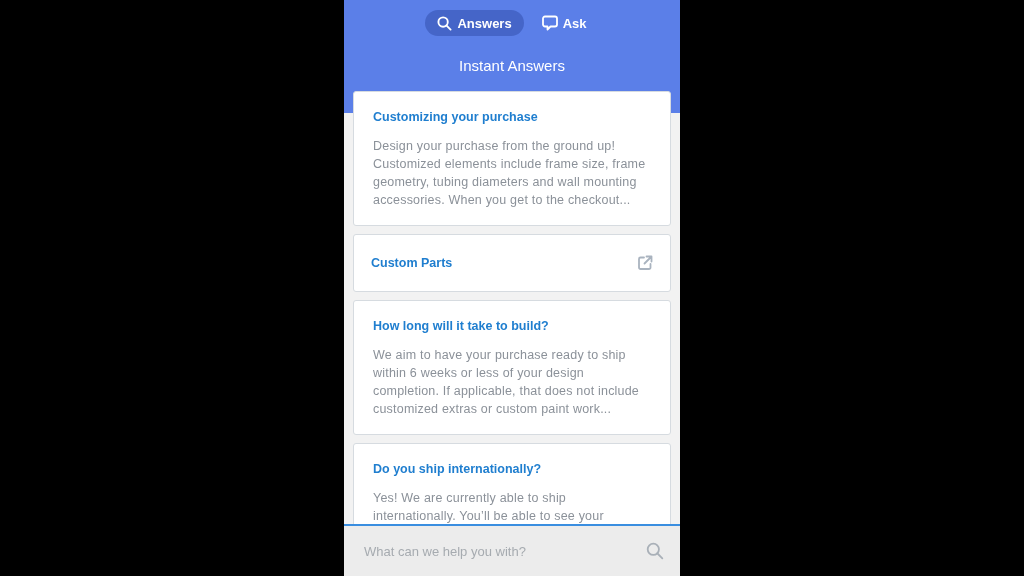 This screenshot has height=576, width=1024. Describe the element at coordinates (489, 507) in the screenshot. I see `card-text: Yes! We are currently able to ship internationally. You’ll be able to see your` at that location.